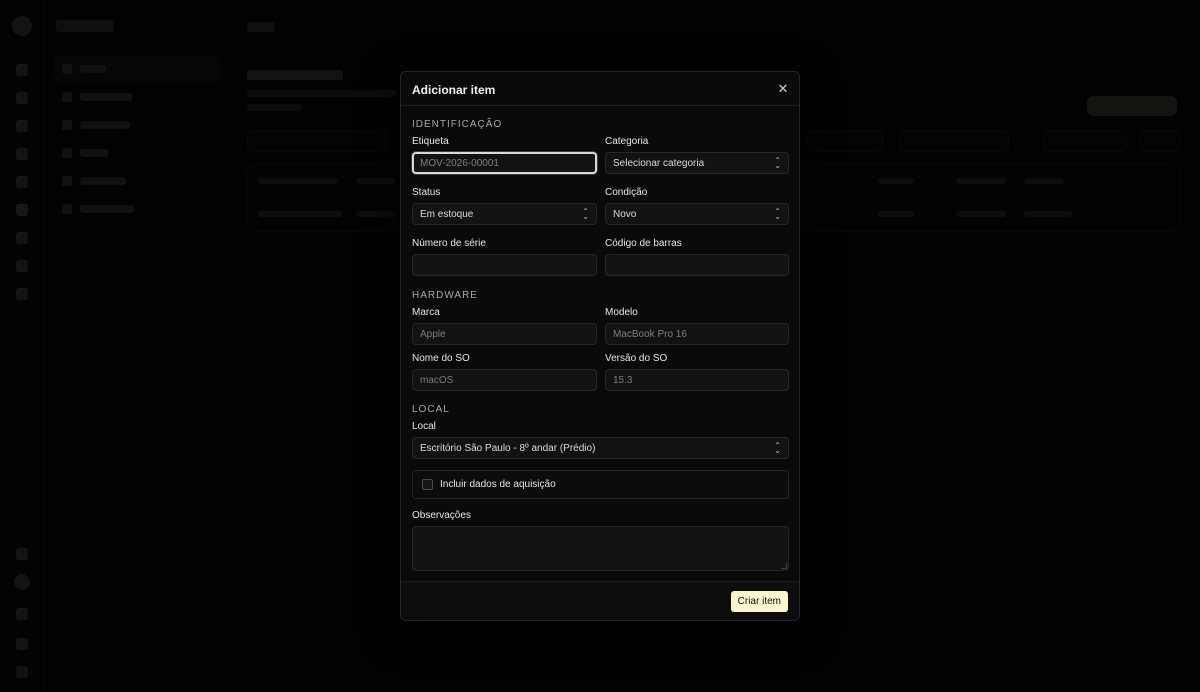 The image size is (1200, 692). Describe the element at coordinates (447, 214) in the screenshot. I see `status-value: Em estoque` at that location.